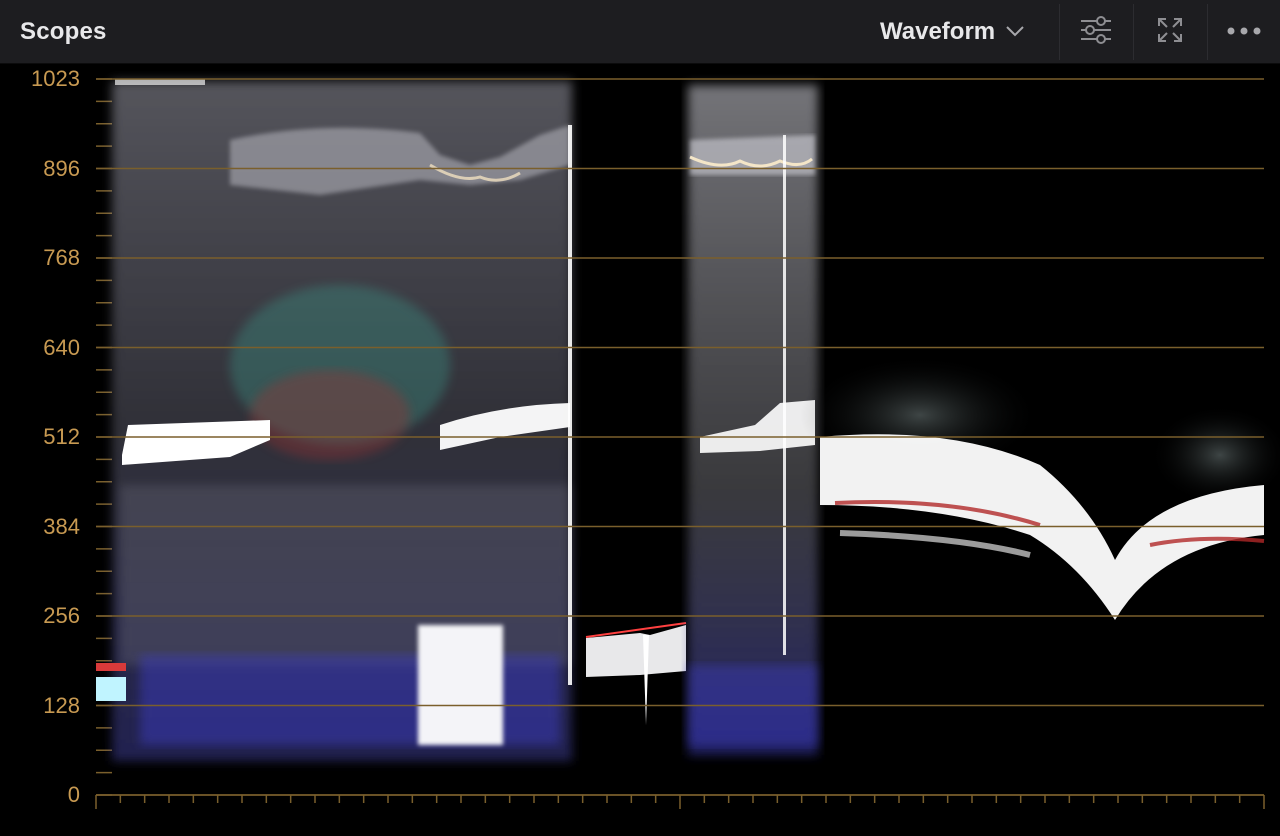 This screenshot has height=836, width=1280. I want to click on more-options-button, so click(1244, 32).